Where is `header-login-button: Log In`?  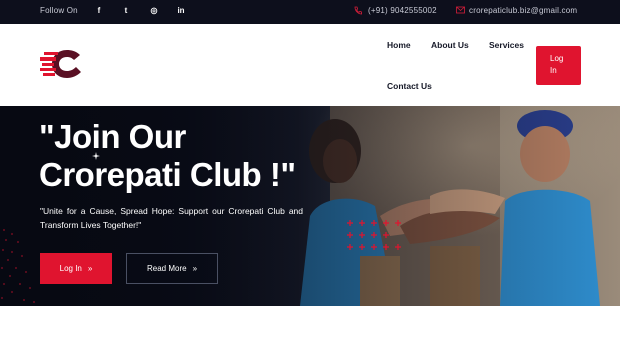
header-login-button: Log In is located at coordinates (558, 65).